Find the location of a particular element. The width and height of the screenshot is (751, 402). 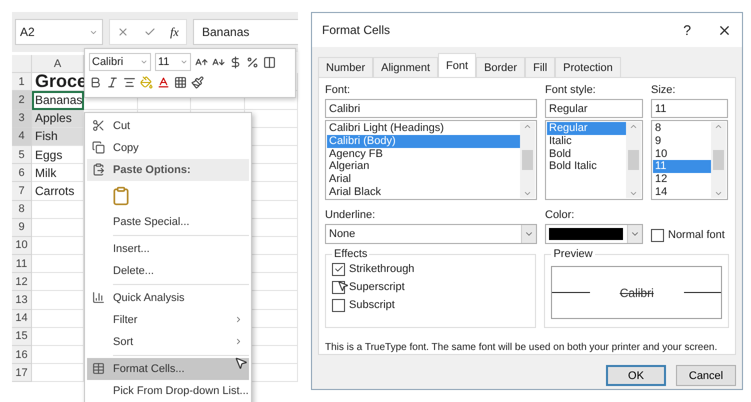

tab: Protection is located at coordinates (588, 67).